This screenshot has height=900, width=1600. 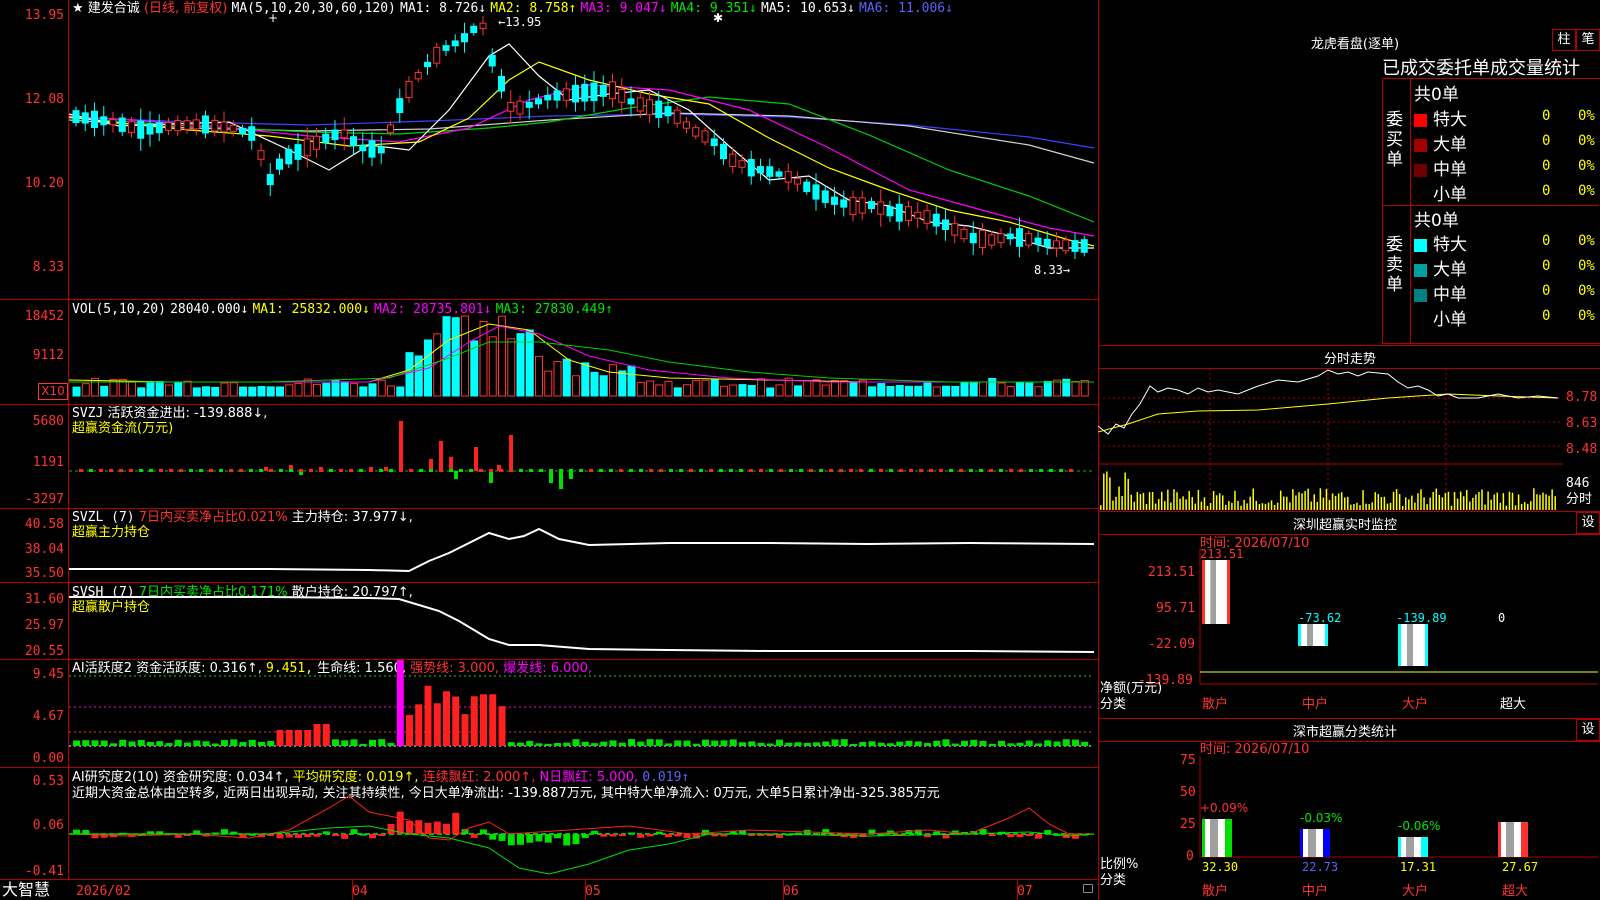 I want to click on intraday-chart, so click(x=1330, y=439).